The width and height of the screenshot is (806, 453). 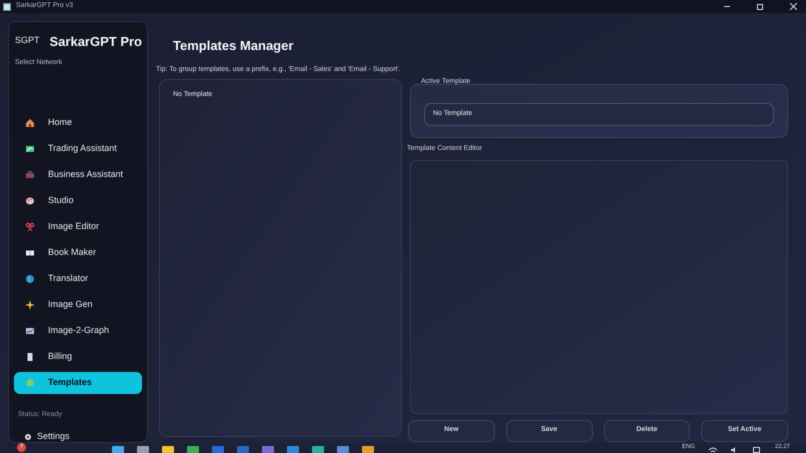 What do you see at coordinates (760, 7) in the screenshot?
I see `maximize-icon` at bounding box center [760, 7].